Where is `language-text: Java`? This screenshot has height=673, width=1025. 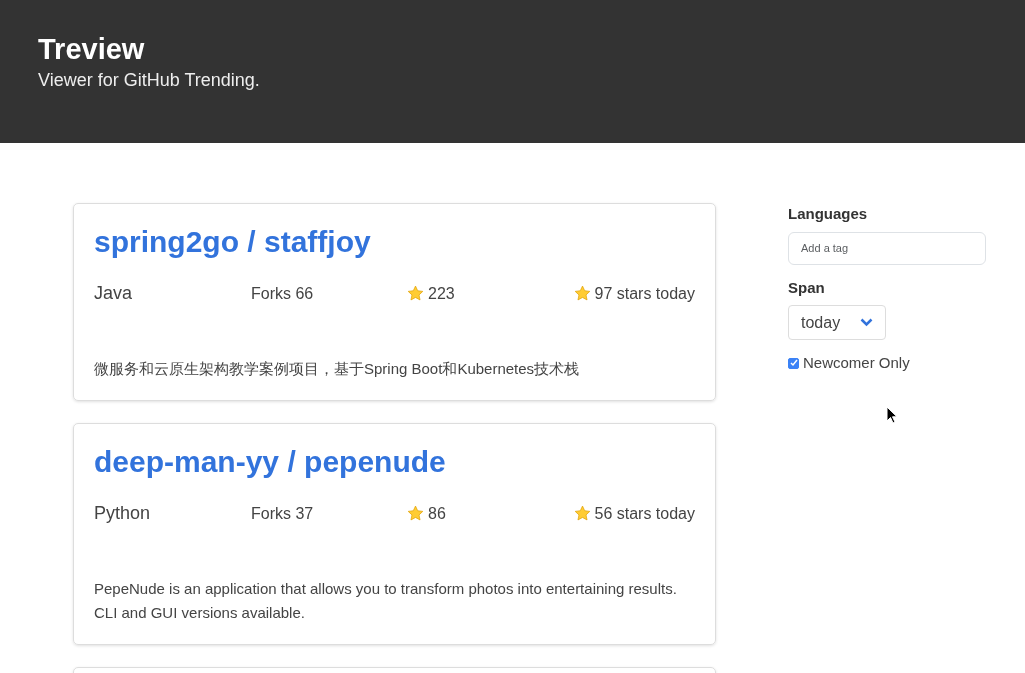
language-text: Java is located at coordinates (114, 293).